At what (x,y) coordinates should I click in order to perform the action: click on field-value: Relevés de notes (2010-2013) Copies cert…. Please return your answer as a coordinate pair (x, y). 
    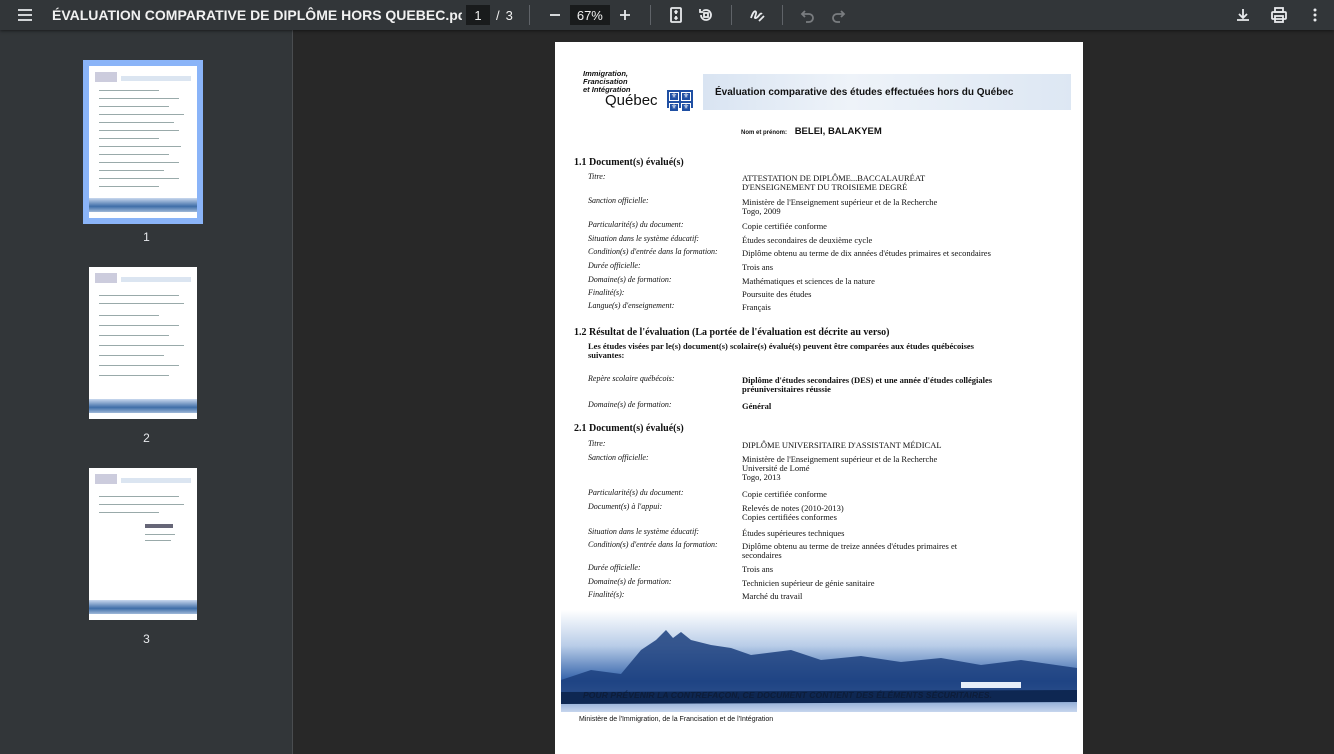
    Looking at the image, I should click on (793, 512).